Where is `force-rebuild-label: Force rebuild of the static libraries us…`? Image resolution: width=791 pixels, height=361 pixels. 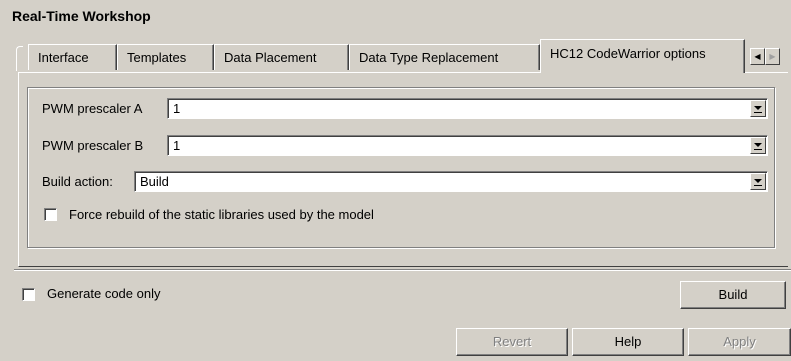 force-rebuild-label: Force rebuild of the static libraries us… is located at coordinates (221, 214).